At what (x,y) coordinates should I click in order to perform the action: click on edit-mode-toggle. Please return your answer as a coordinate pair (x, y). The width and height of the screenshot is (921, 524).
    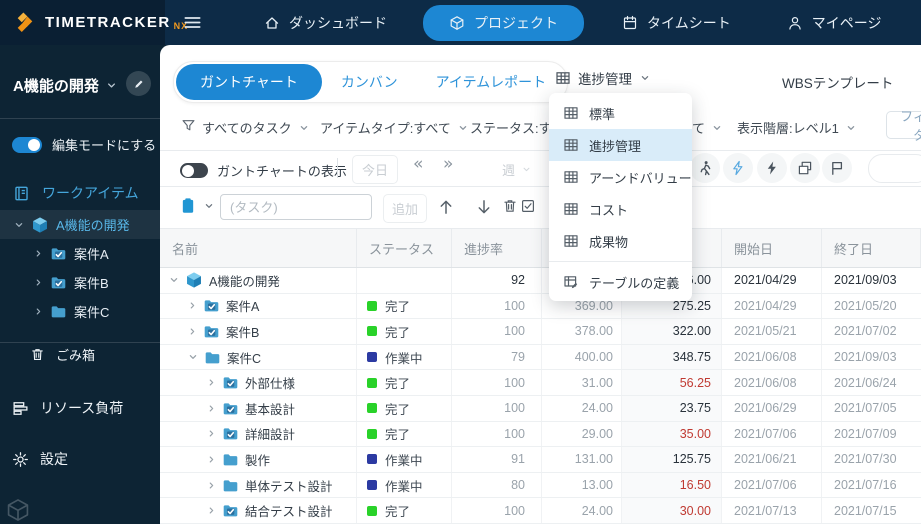
    Looking at the image, I should click on (27, 144).